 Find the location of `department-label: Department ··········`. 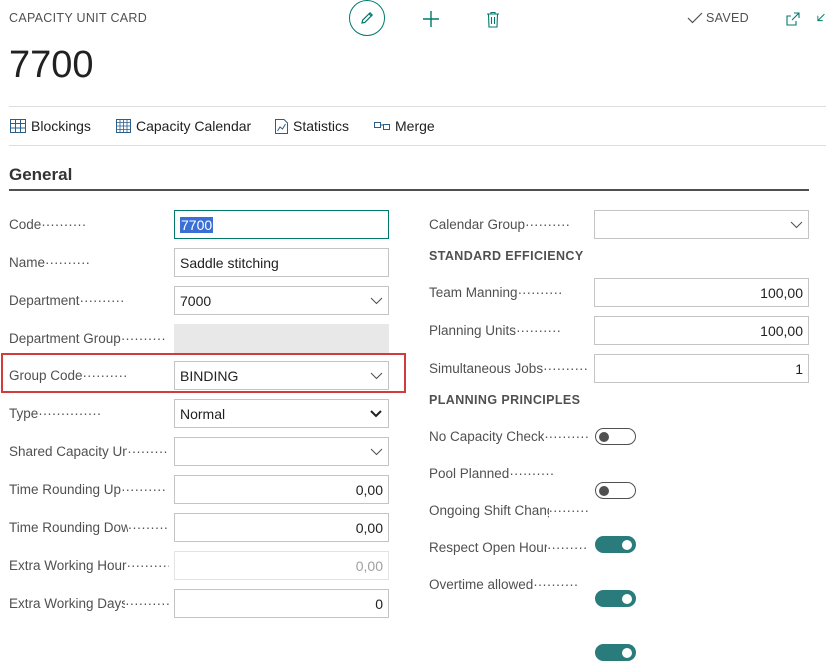

department-label: Department ·········· is located at coordinates (67, 300).